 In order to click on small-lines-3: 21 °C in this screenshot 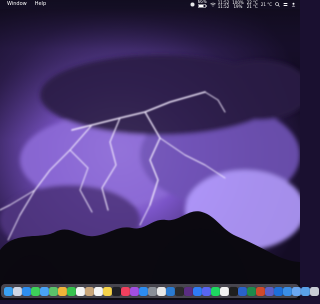, I will do `click(266, 4)`.